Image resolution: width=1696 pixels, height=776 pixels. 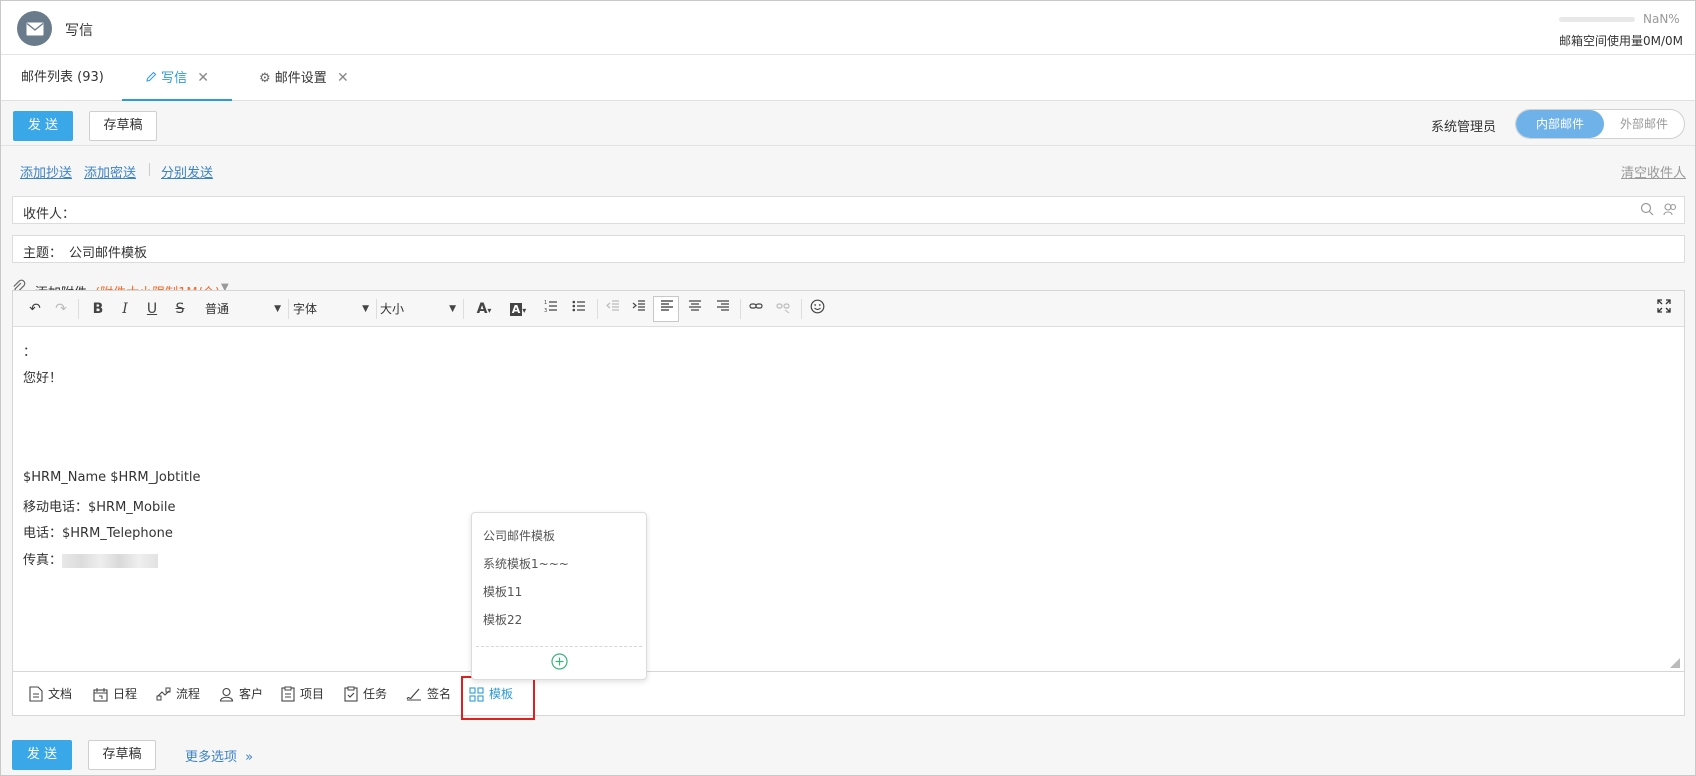 What do you see at coordinates (43, 126) in the screenshot?
I see `send-button: 发 送` at bounding box center [43, 126].